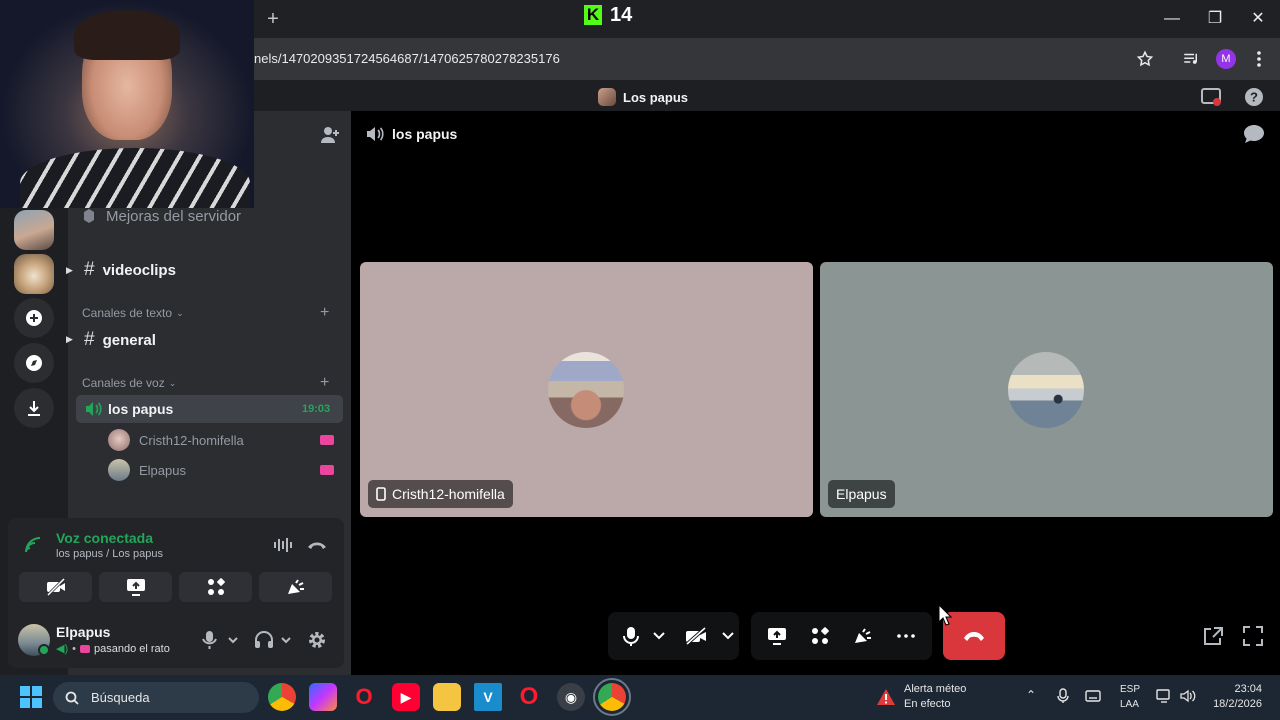 Image resolution: width=1280 pixels, height=720 pixels. Describe the element at coordinates (1226, 59) in the screenshot. I see `profile-avatar: M` at that location.